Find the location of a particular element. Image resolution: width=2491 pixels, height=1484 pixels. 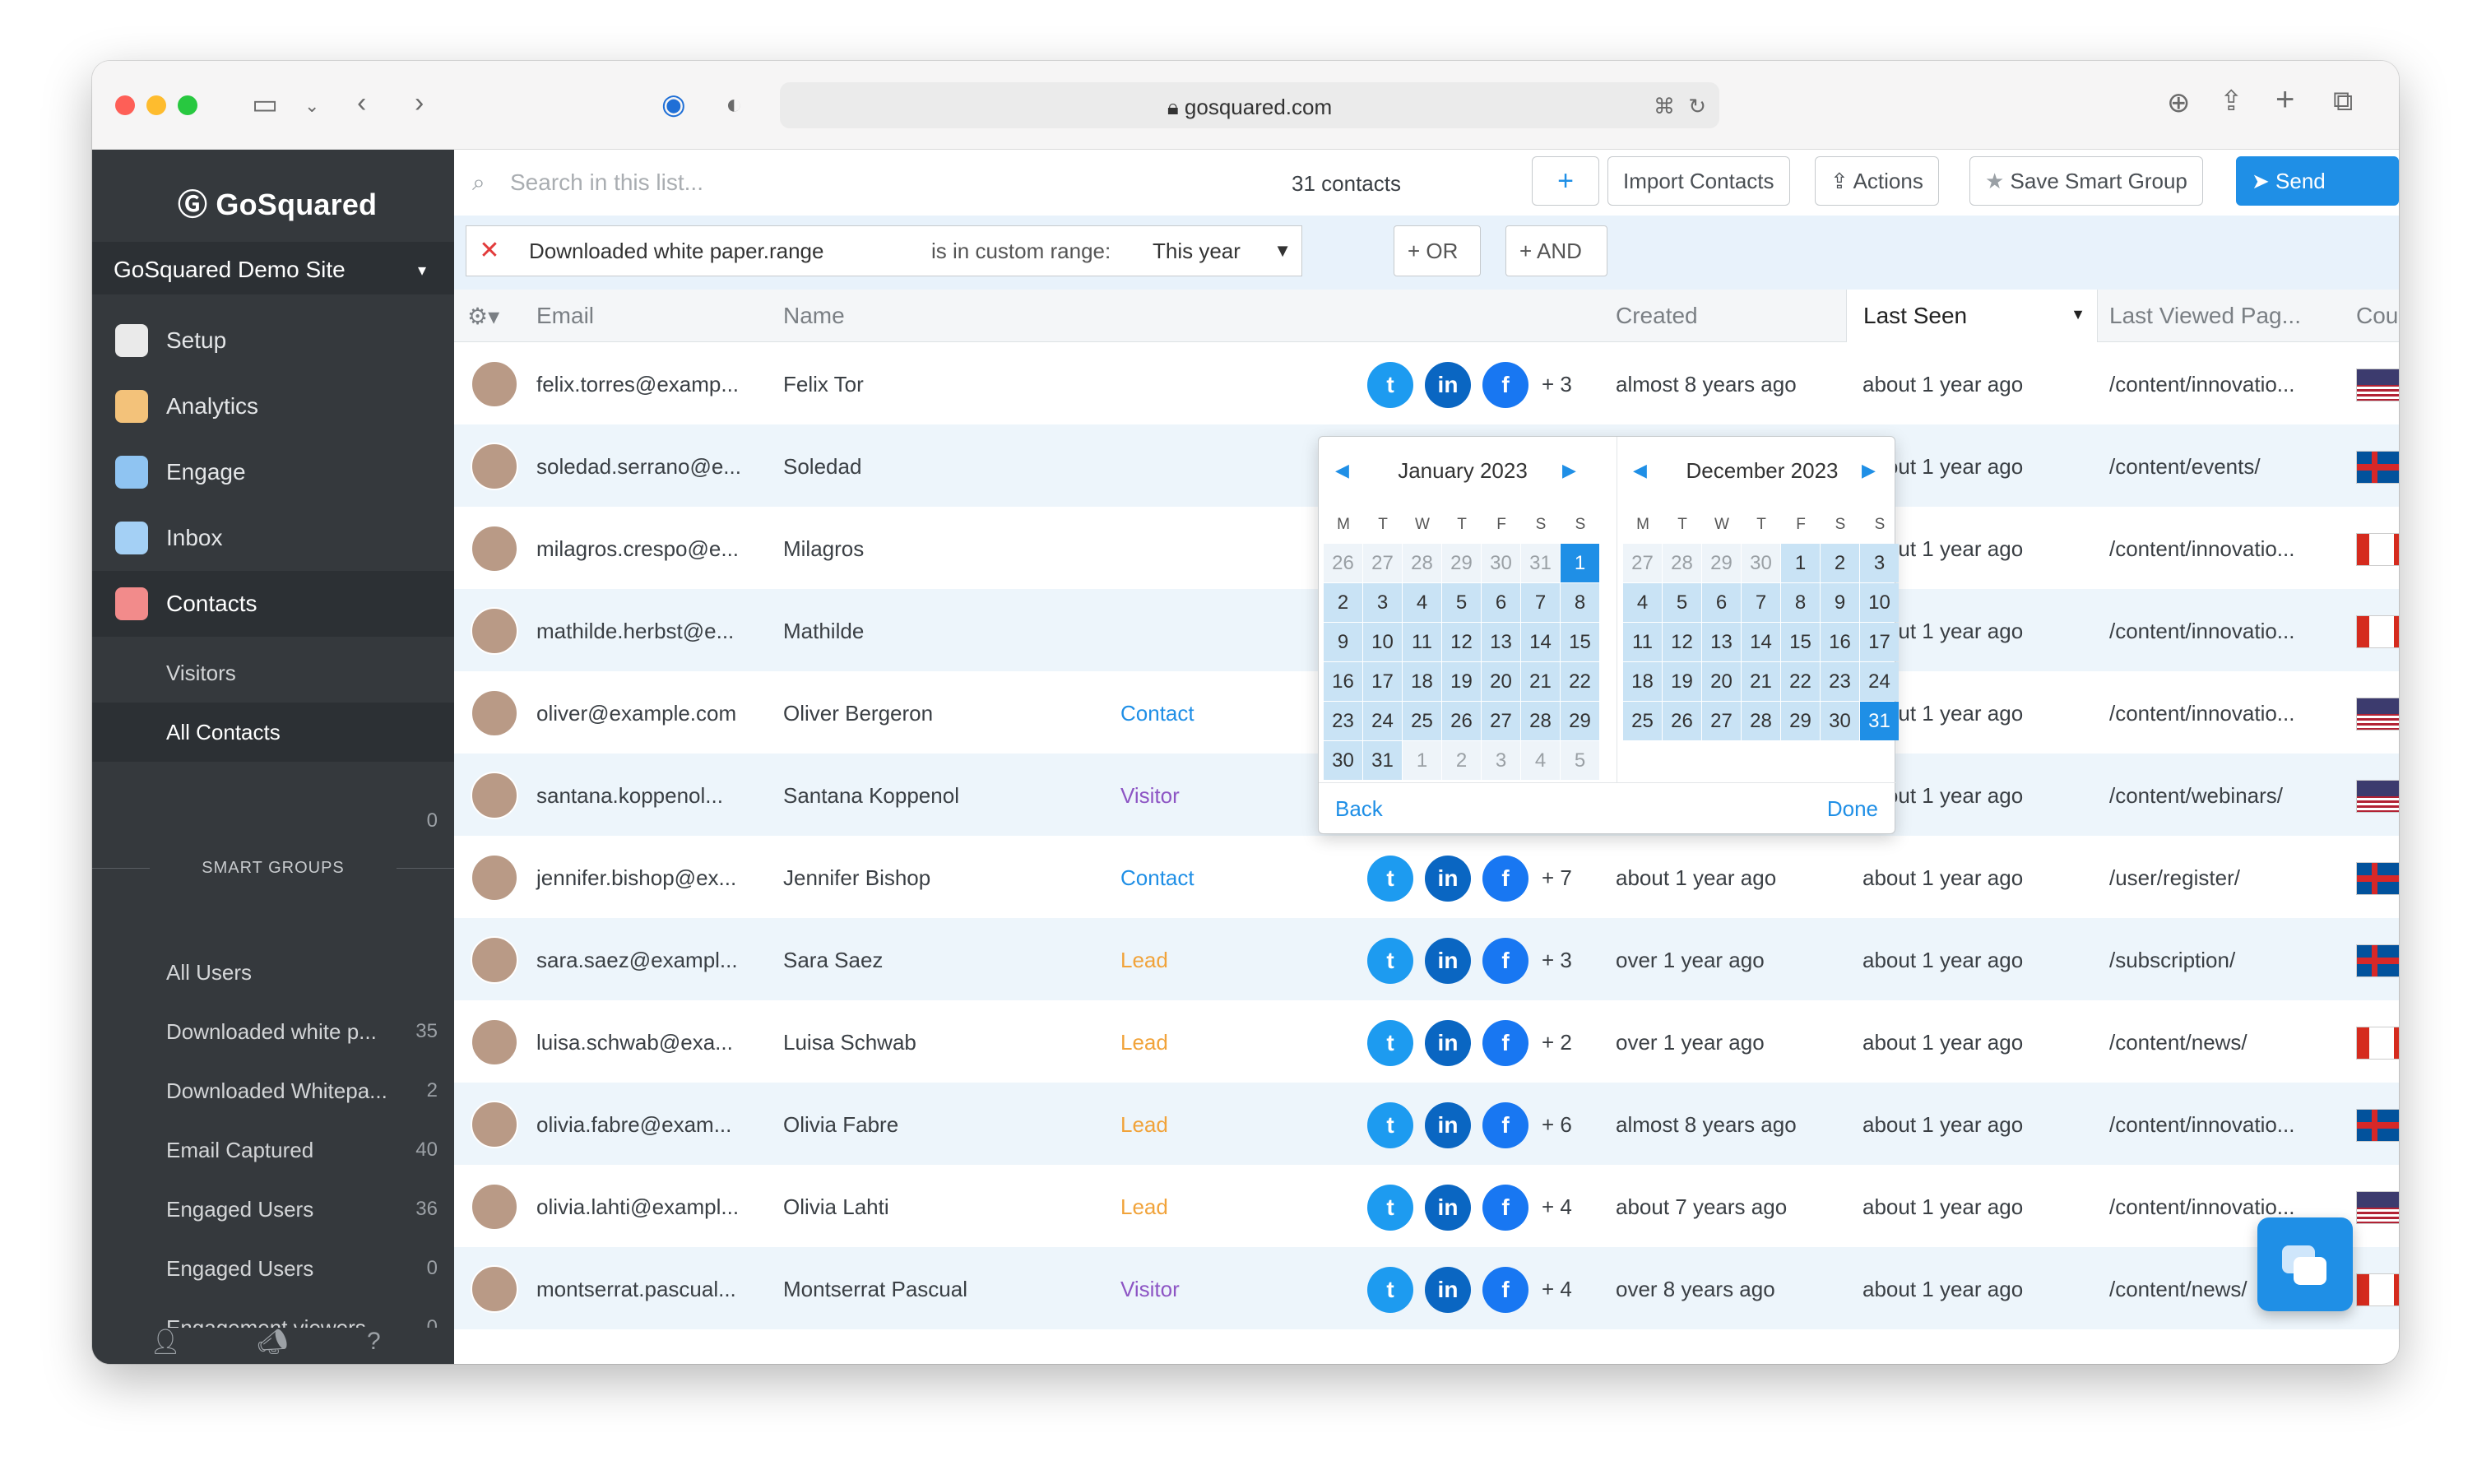

help-icon: ? is located at coordinates (374, 1342).